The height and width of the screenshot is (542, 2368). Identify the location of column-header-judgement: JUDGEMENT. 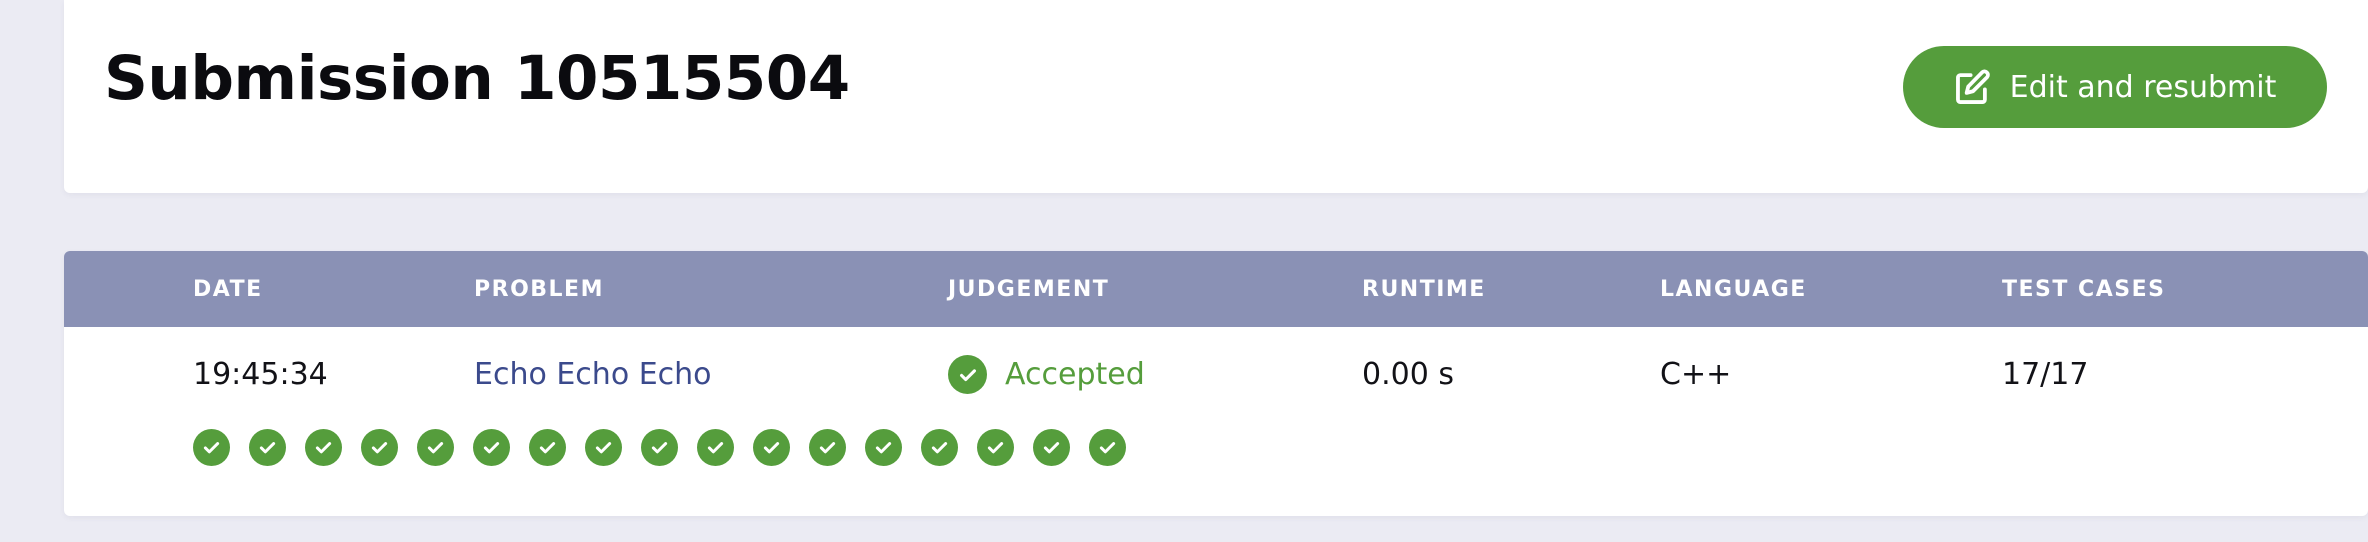
(1028, 289).